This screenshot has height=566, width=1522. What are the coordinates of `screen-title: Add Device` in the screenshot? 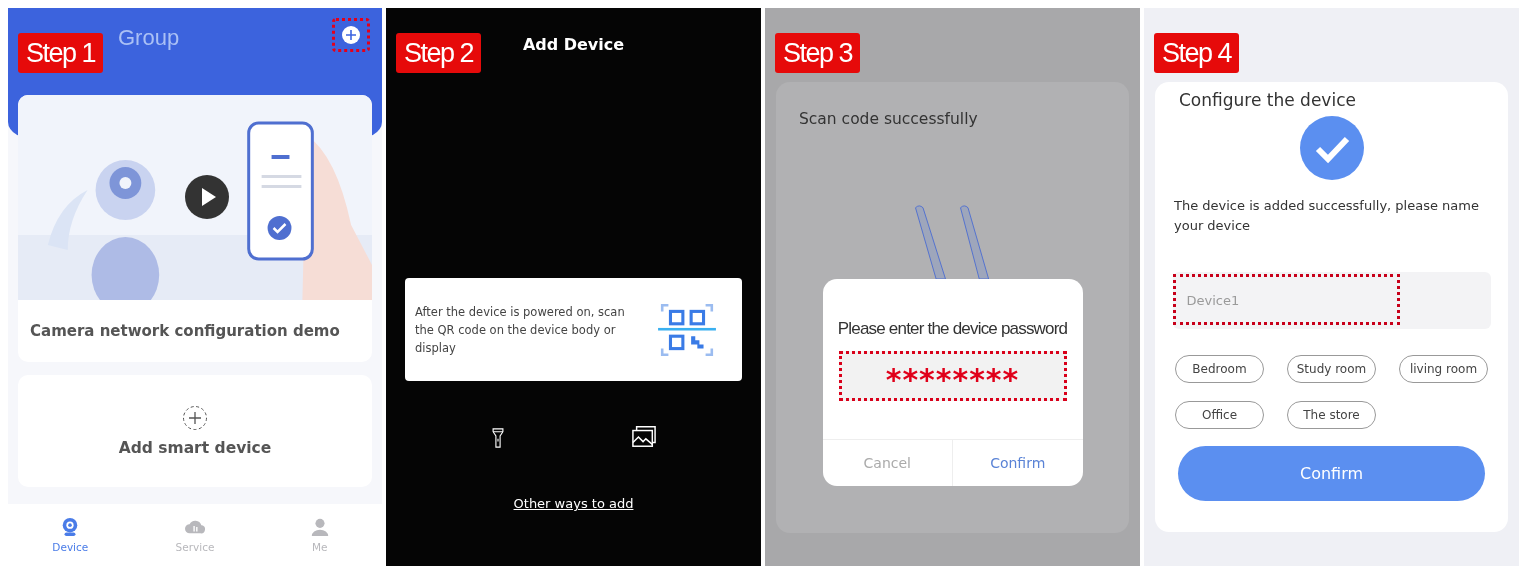 It's located at (573, 44).